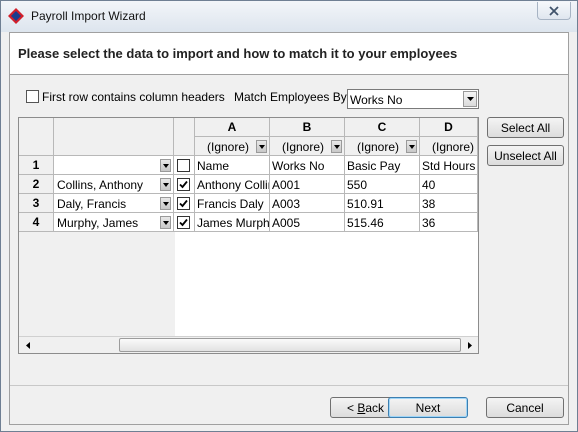  Describe the element at coordinates (428, 407) in the screenshot. I see `next-button: Next` at that location.